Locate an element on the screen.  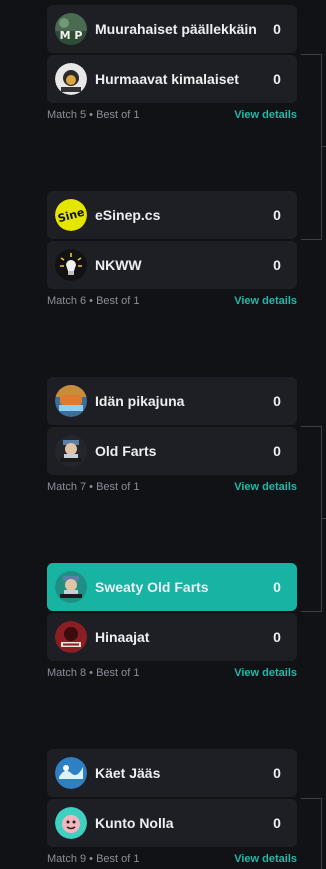
team-slot: Kunto Nolla 0 is located at coordinates (172, 823).